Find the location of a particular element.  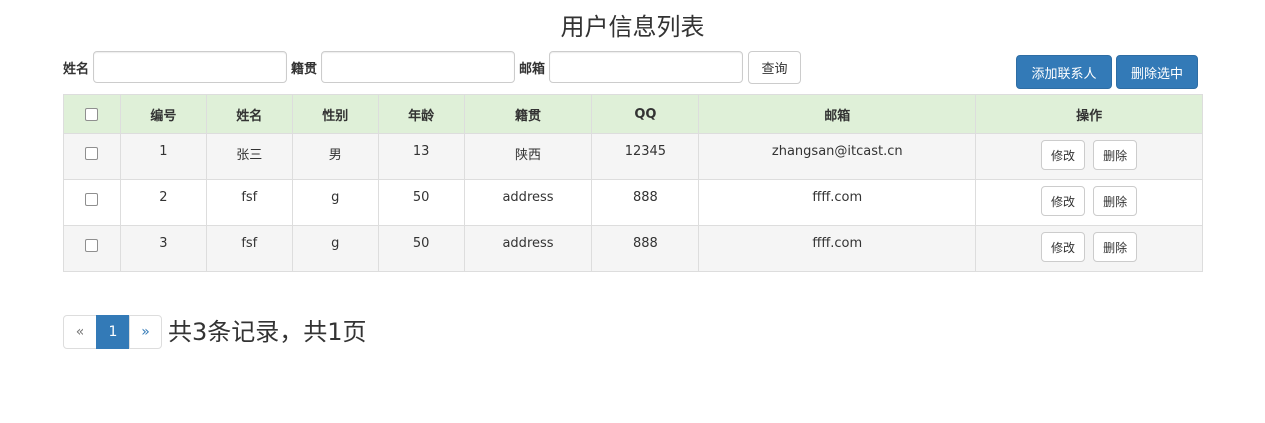

top-actions: 添加联系人 删除选中 is located at coordinates (1107, 72).